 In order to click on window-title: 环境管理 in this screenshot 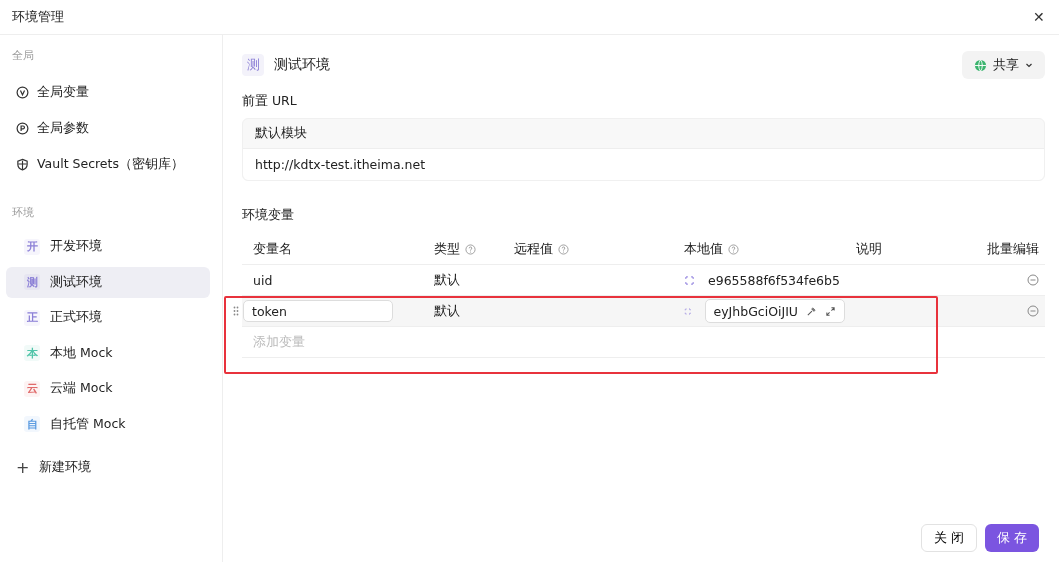, I will do `click(38, 17)`.